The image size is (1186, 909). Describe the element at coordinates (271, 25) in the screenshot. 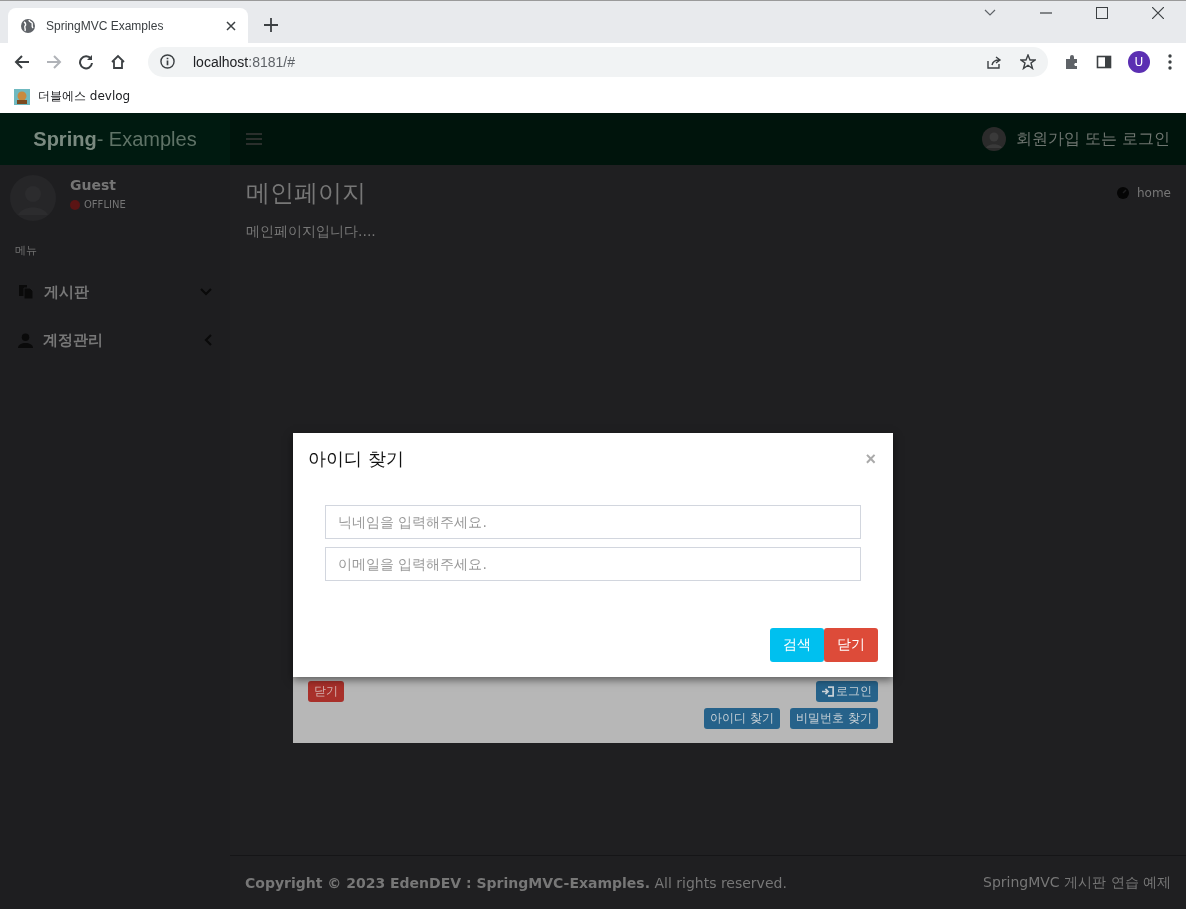

I see `new-tab-icon` at that location.